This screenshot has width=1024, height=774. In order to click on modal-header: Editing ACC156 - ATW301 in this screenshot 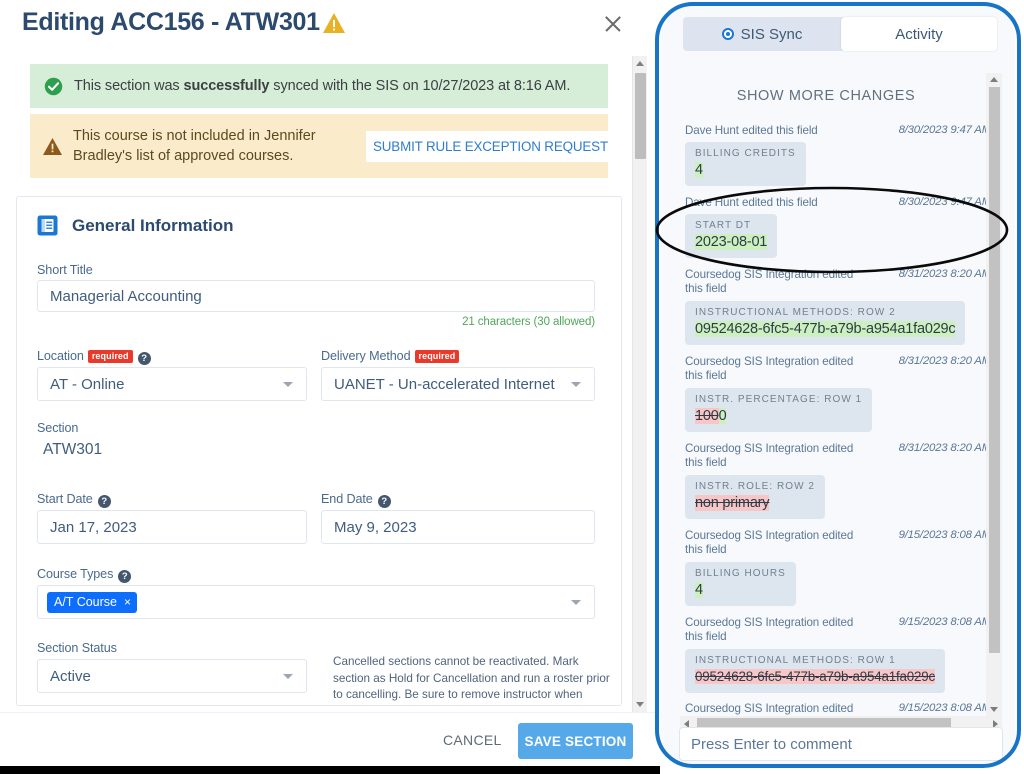, I will do `click(330, 26)`.